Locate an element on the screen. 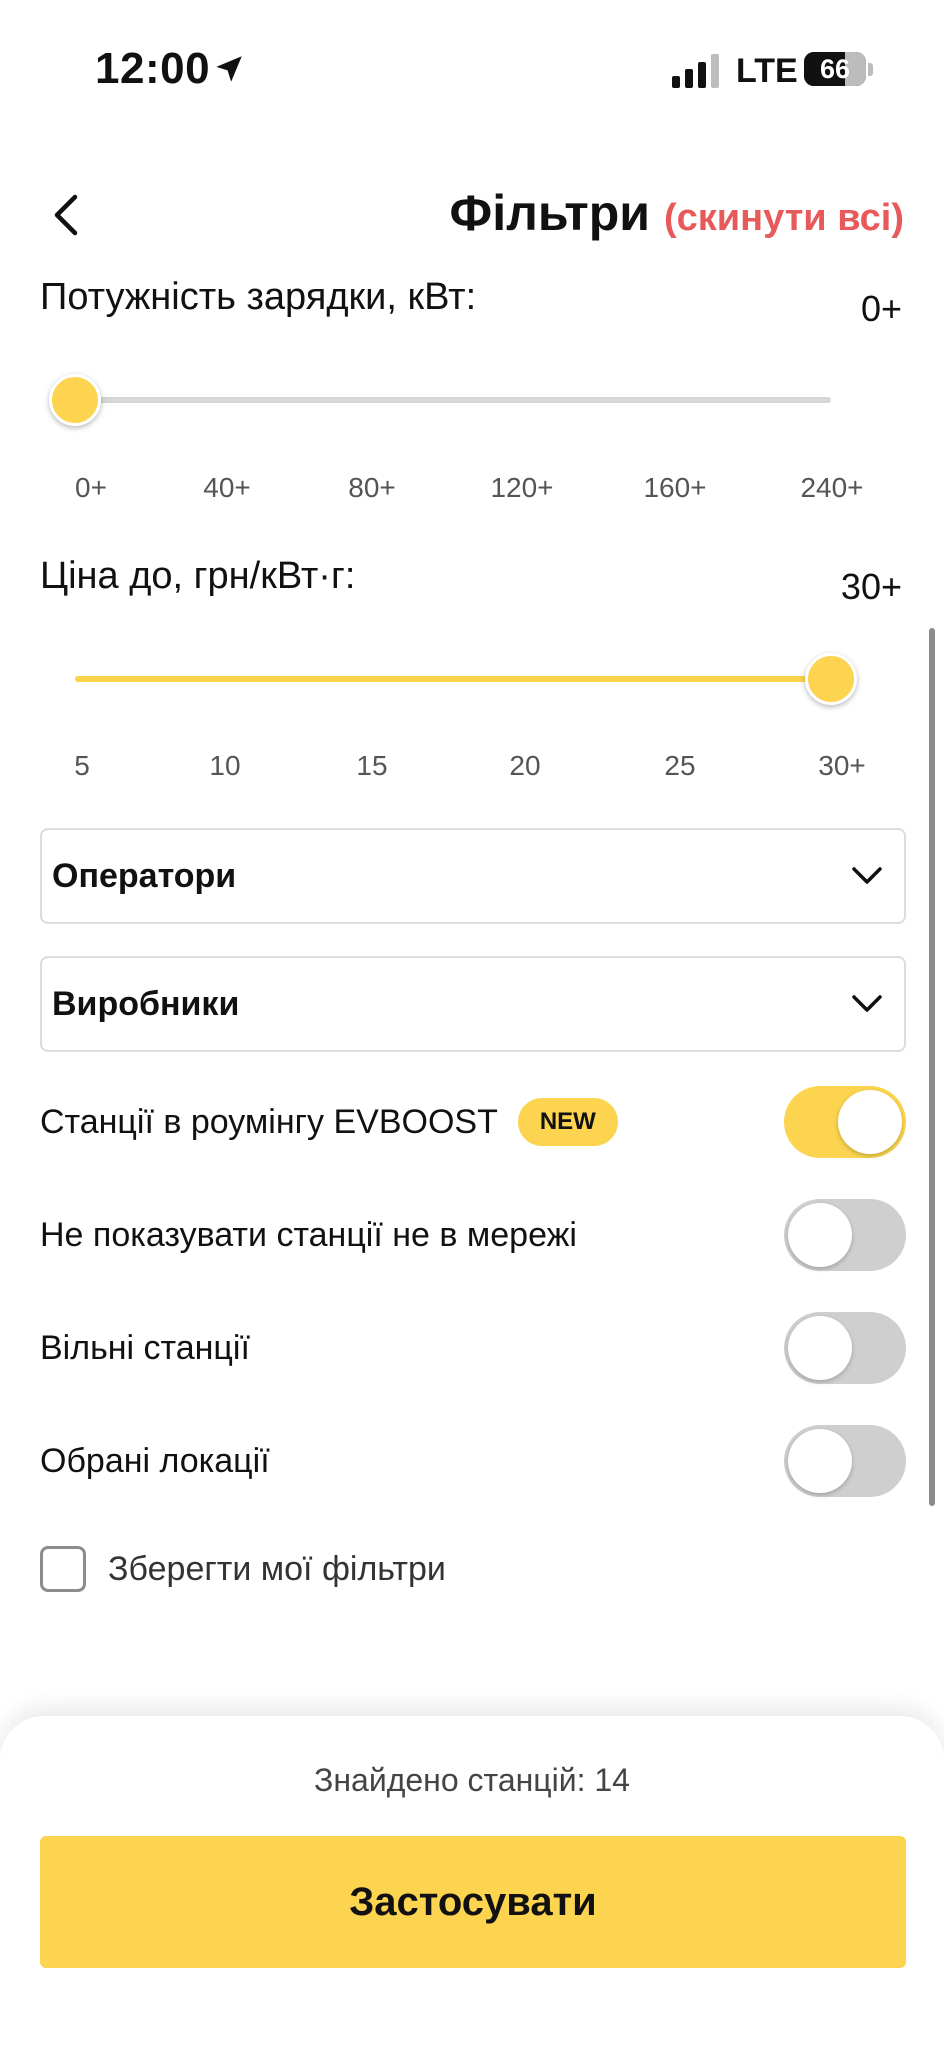  toggle-row-free-stations: Вільні станції is located at coordinates (473, 1348).